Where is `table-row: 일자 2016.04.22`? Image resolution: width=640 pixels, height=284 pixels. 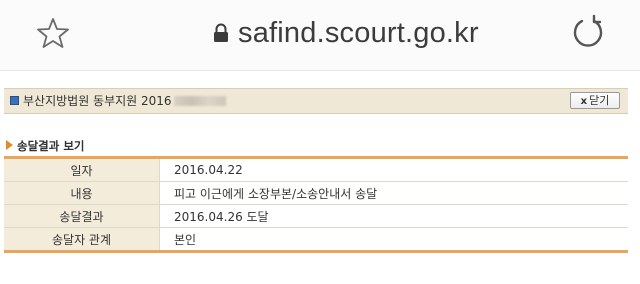
table-row: 일자 2016.04.22 is located at coordinates (316, 169).